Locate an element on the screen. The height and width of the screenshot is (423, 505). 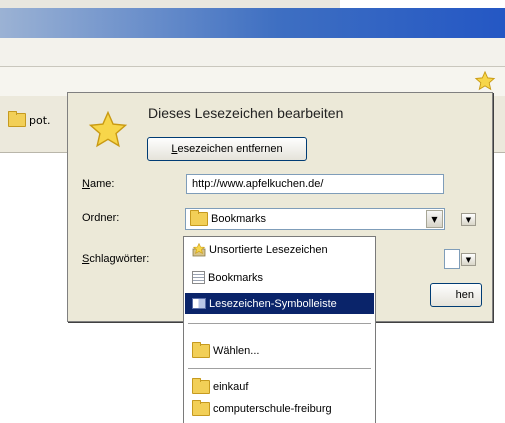
toolbar-folder-pot: pot. is located at coordinates (38, 120).